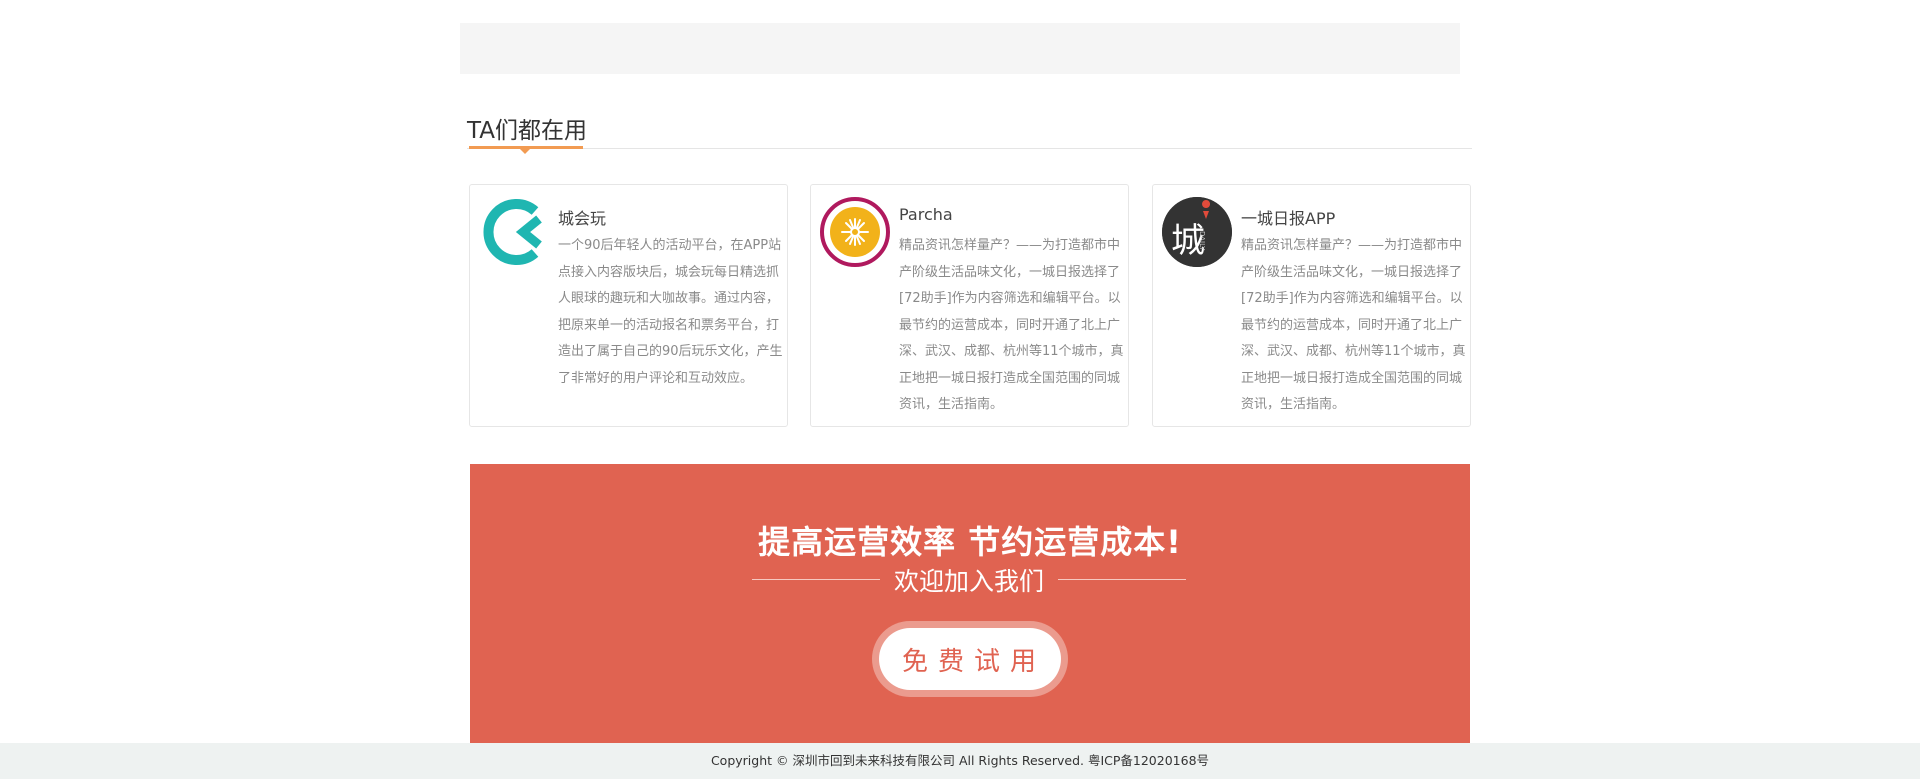  What do you see at coordinates (1197, 232) in the screenshot?
I see `yicheng-daily-logo-icon: 城 DAILY` at bounding box center [1197, 232].